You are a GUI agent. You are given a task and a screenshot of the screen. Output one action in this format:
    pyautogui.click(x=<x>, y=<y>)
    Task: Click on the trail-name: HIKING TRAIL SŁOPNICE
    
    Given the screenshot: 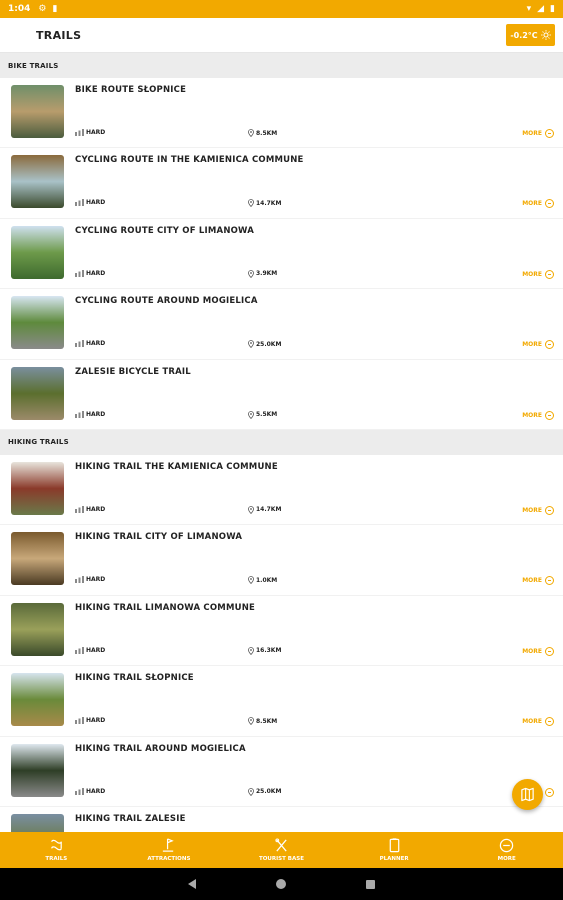 What is the action you would take?
    pyautogui.click(x=134, y=678)
    